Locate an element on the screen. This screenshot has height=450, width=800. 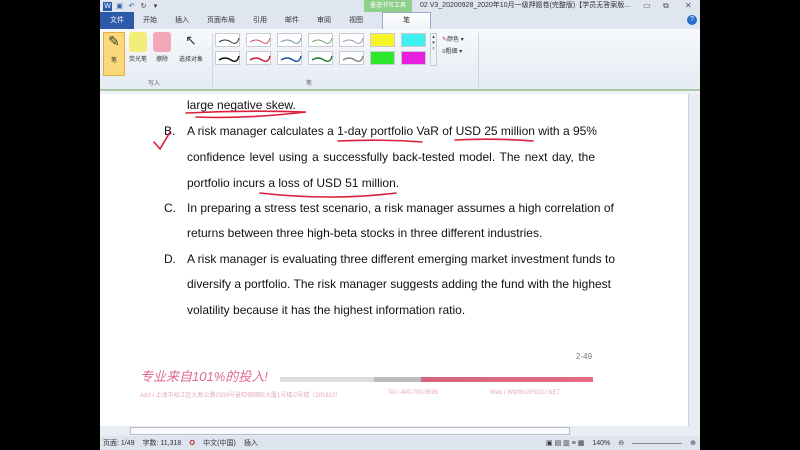
eraser-label: 擦除 is located at coordinates (161, 60).